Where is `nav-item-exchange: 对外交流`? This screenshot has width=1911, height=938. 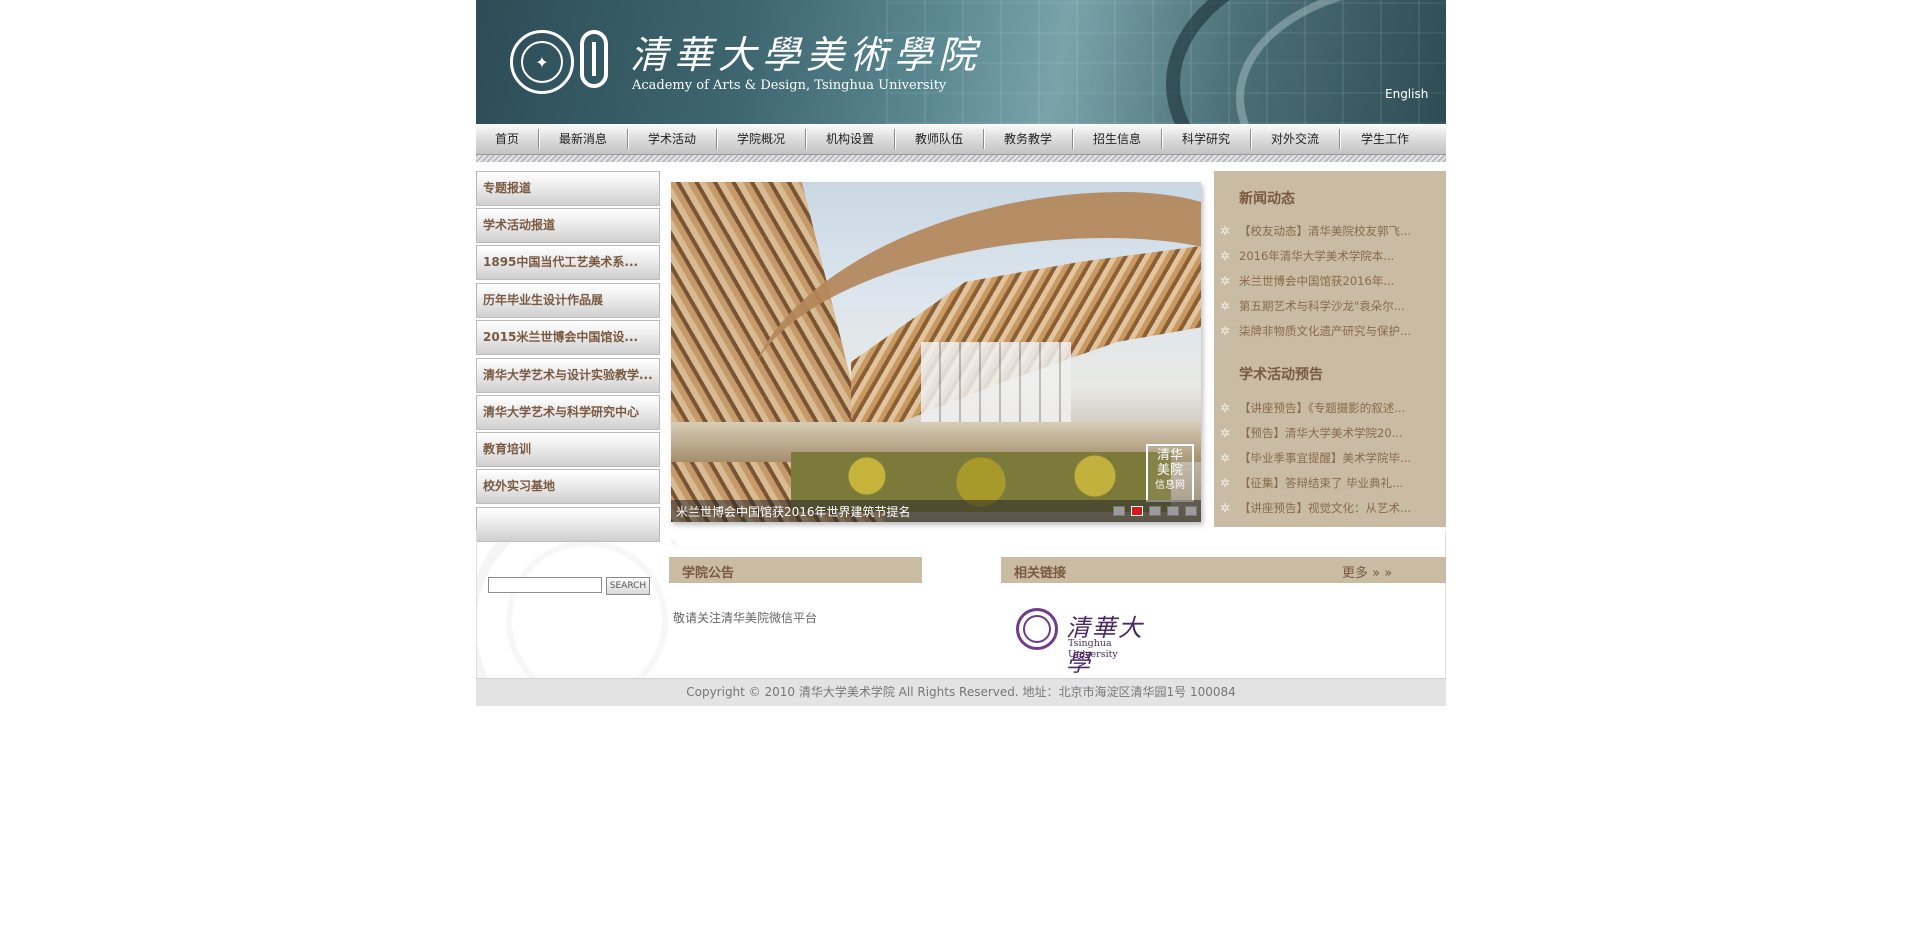 nav-item-exchange: 对外交流 is located at coordinates (1295, 139).